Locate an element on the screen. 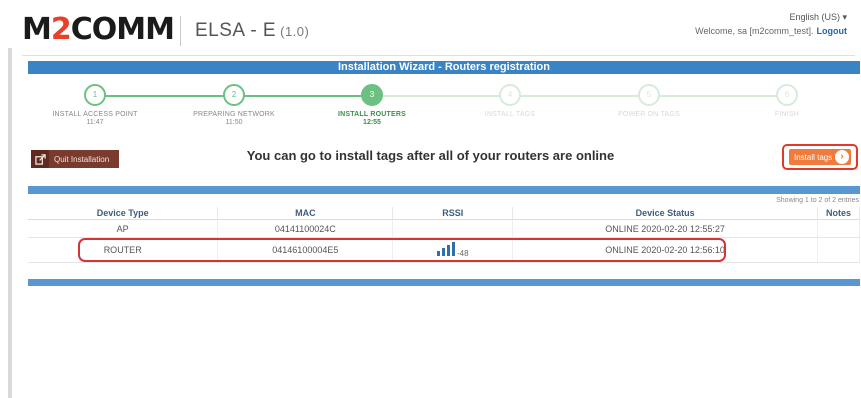  cell-mac: 04141100024C is located at coordinates (305, 228).